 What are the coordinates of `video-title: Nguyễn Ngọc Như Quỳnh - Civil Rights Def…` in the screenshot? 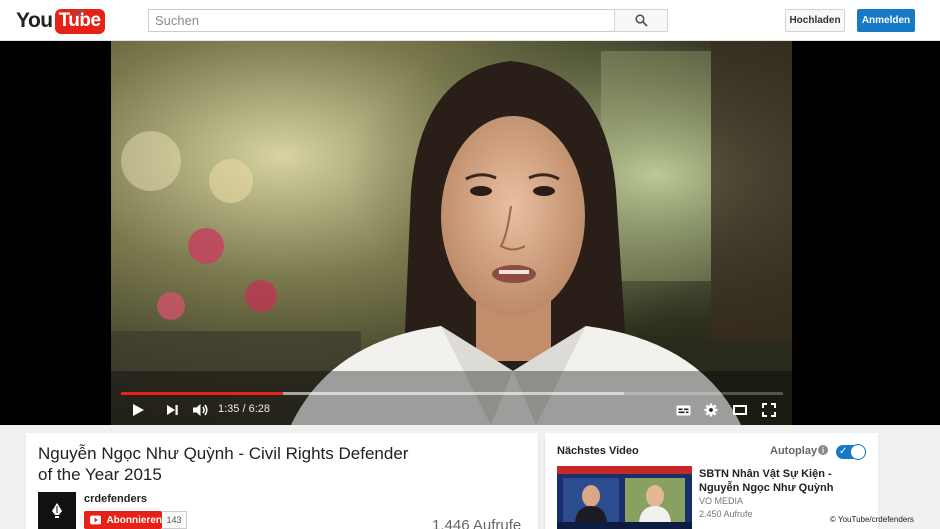 It's located at (223, 464).